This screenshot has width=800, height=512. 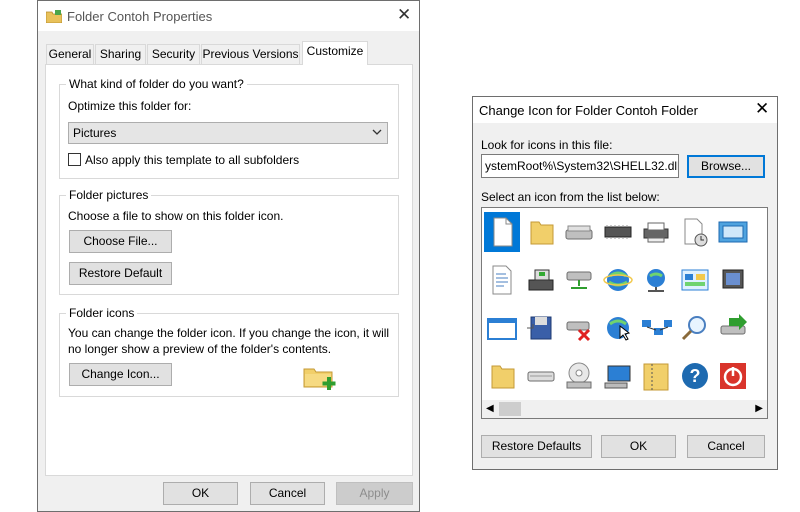 I want to click on icon-list: ? ◀ ▶, so click(x=624, y=313).